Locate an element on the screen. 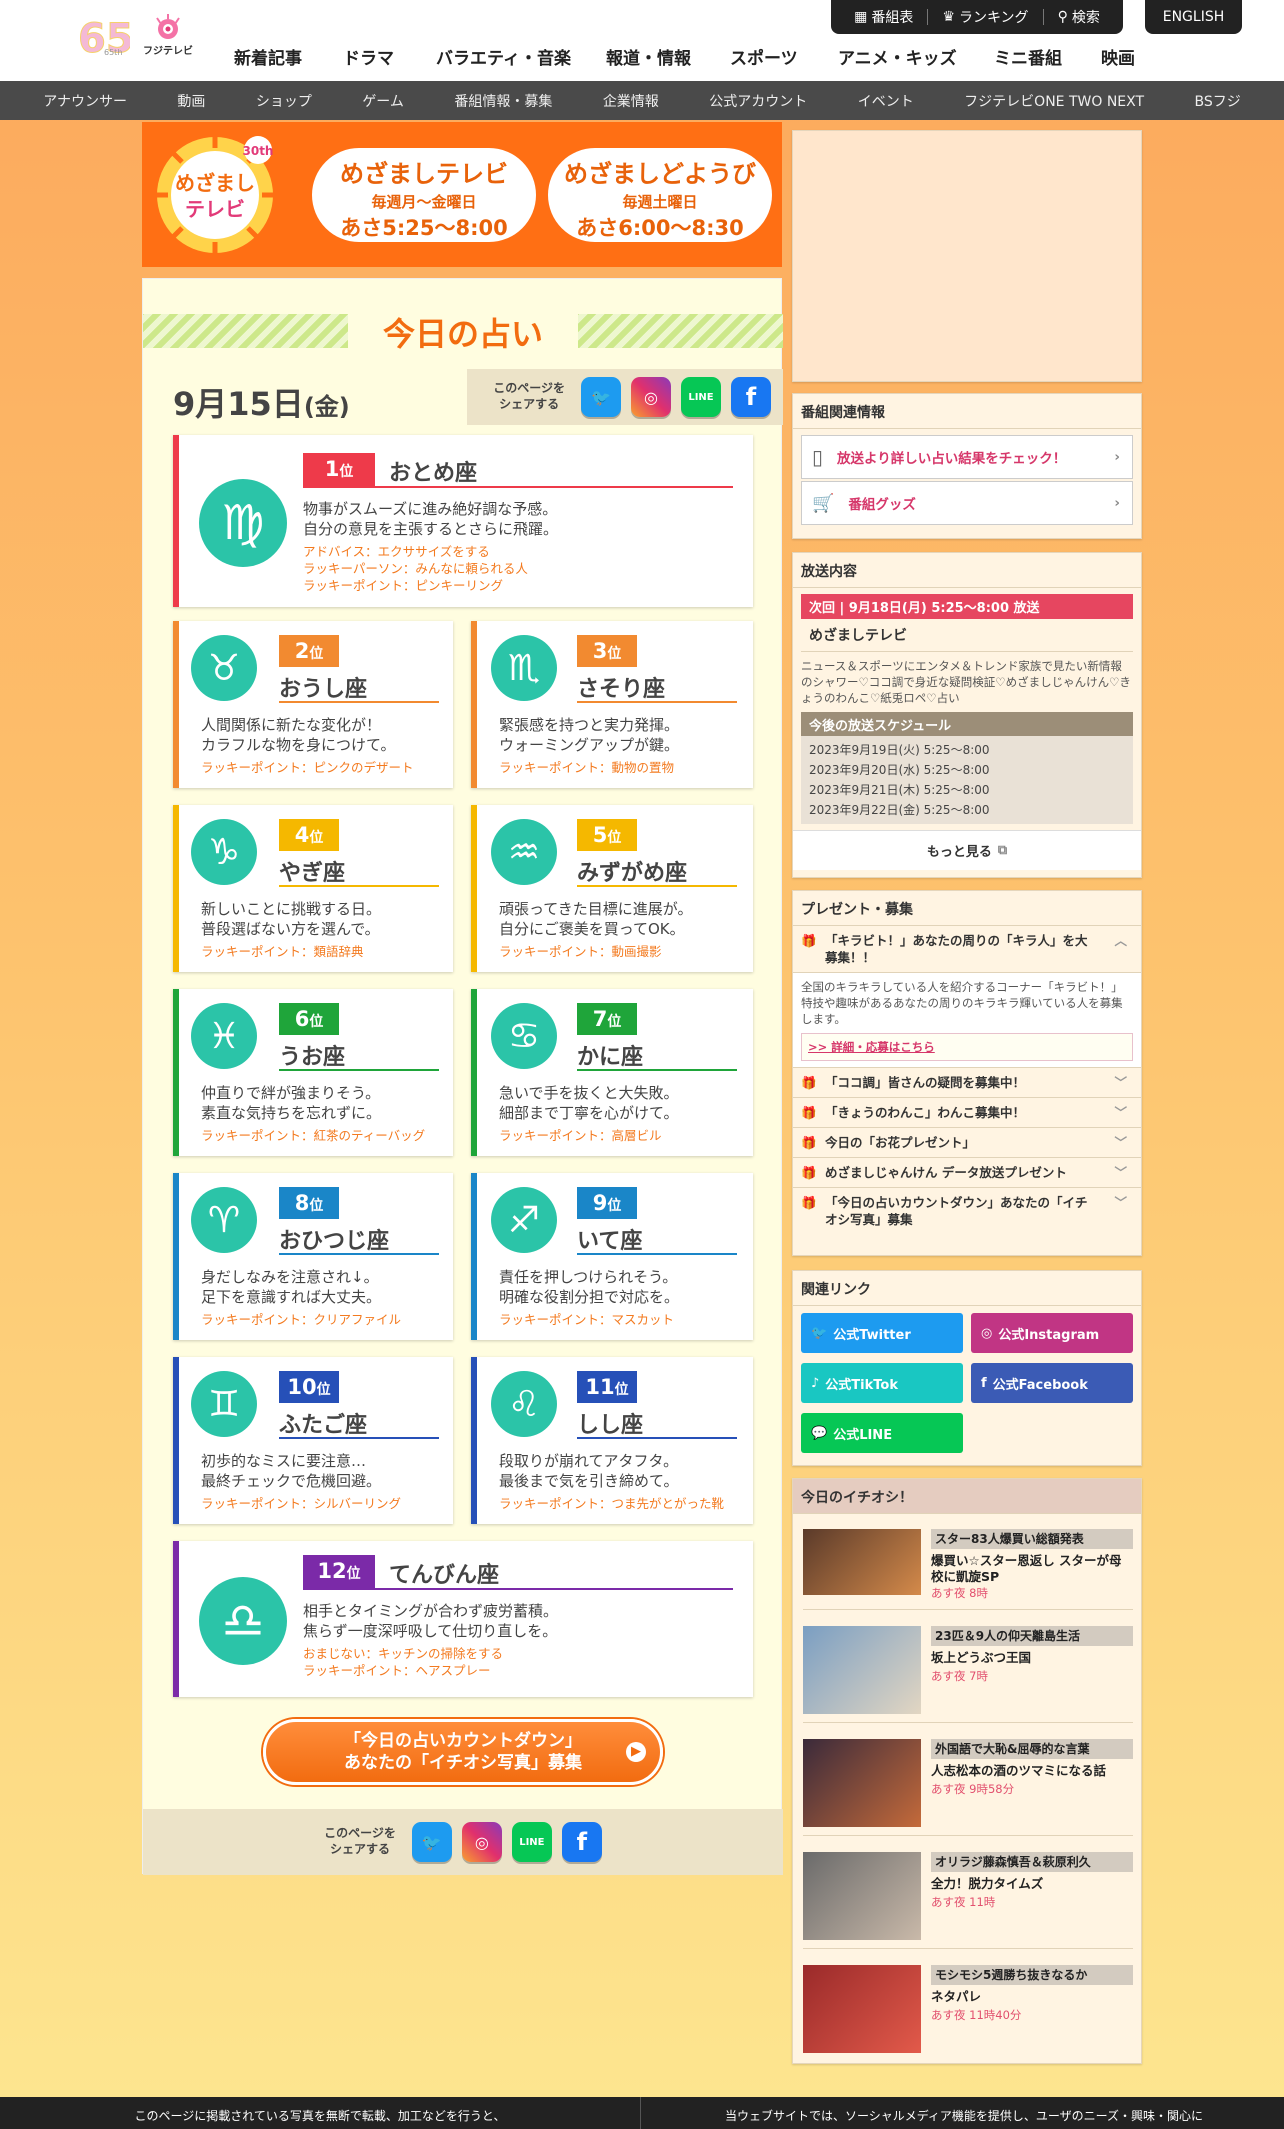  pickup-item: 外国語で大恥&屈辱的な言葉 人志松本の酒のツマミになる話 あす夜 9時58分 is located at coordinates (968, 1778).